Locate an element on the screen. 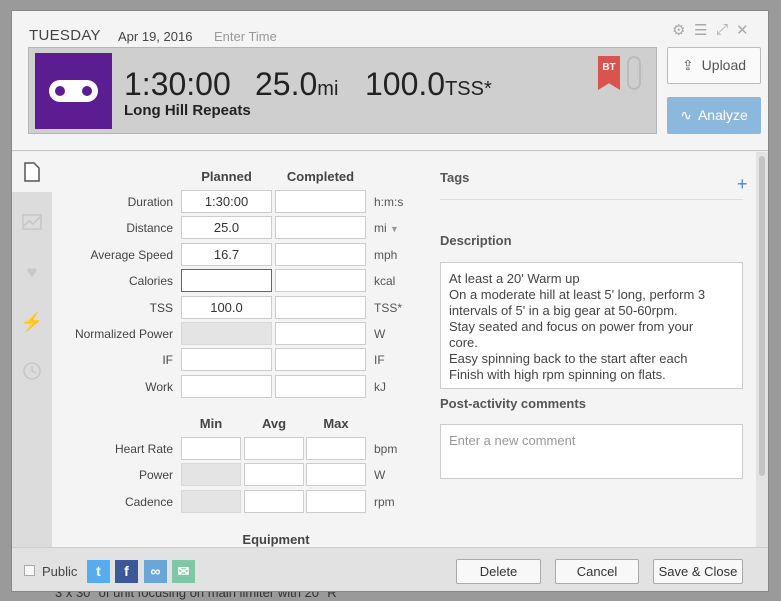 This screenshot has height=601, width=781. menu-icon: ☰ is located at coordinates (700, 30).